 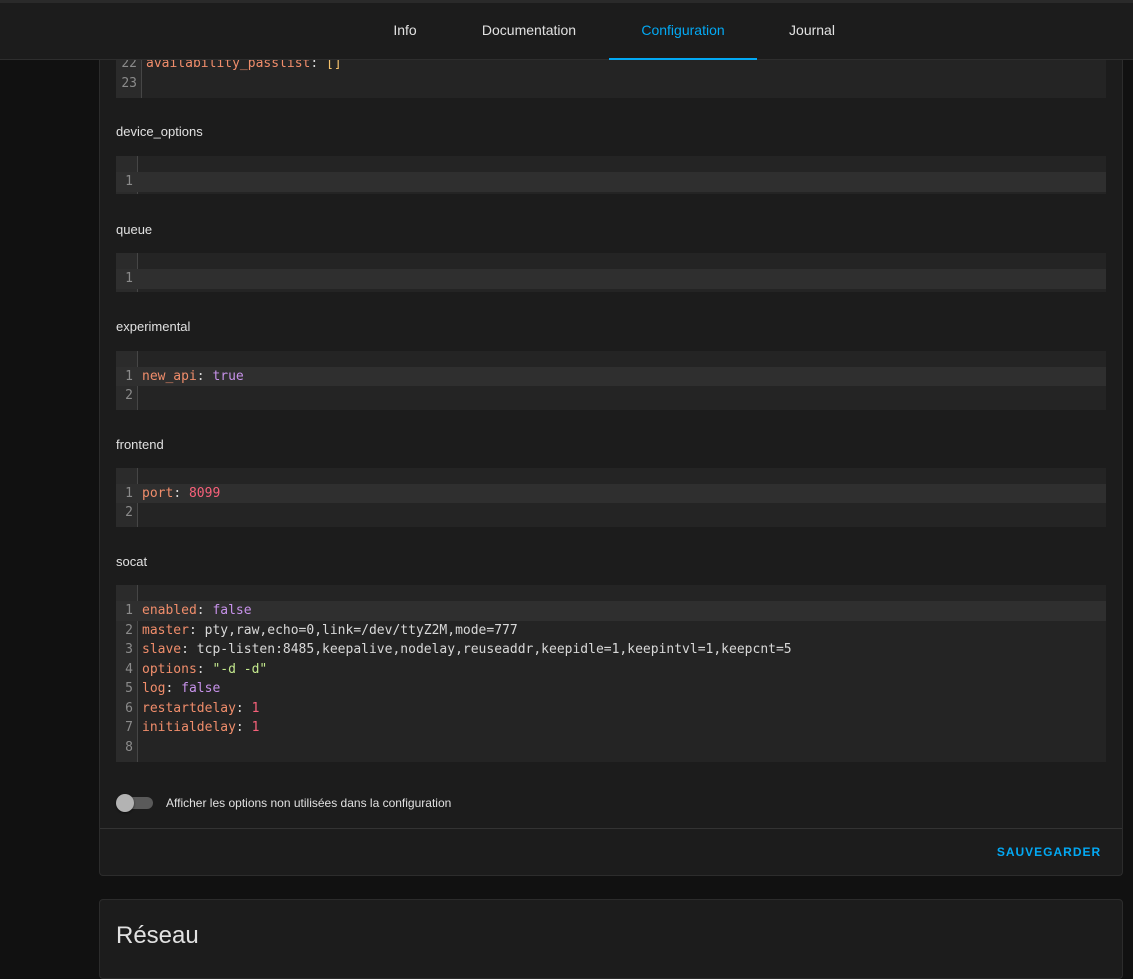 I want to click on yaml-key: new_api, so click(x=169, y=376).